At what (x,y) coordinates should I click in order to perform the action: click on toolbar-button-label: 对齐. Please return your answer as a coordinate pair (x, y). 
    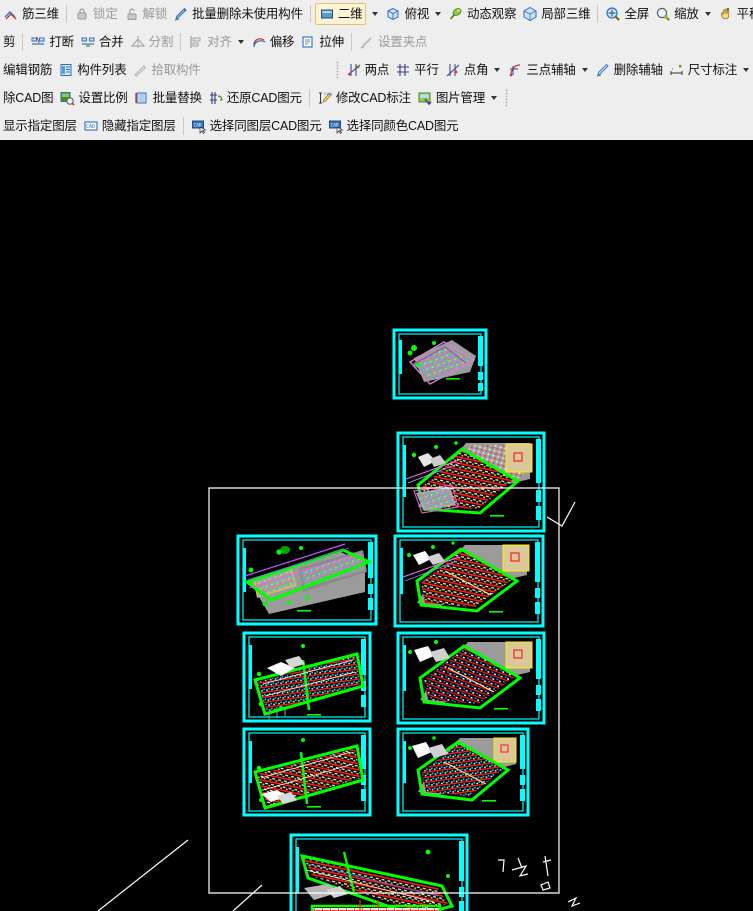
    Looking at the image, I should click on (219, 41).